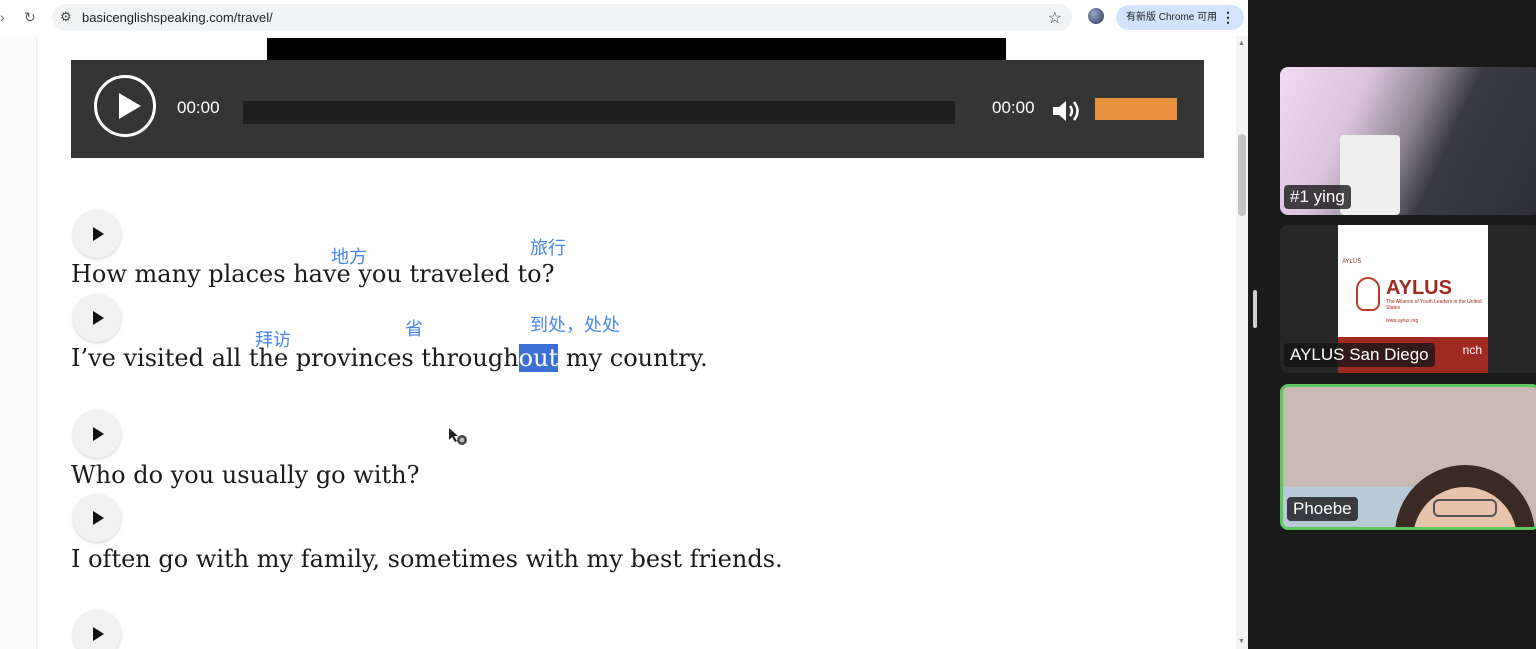  What do you see at coordinates (1241, 43) in the screenshot?
I see `scroll-up-icon: ▲` at bounding box center [1241, 43].